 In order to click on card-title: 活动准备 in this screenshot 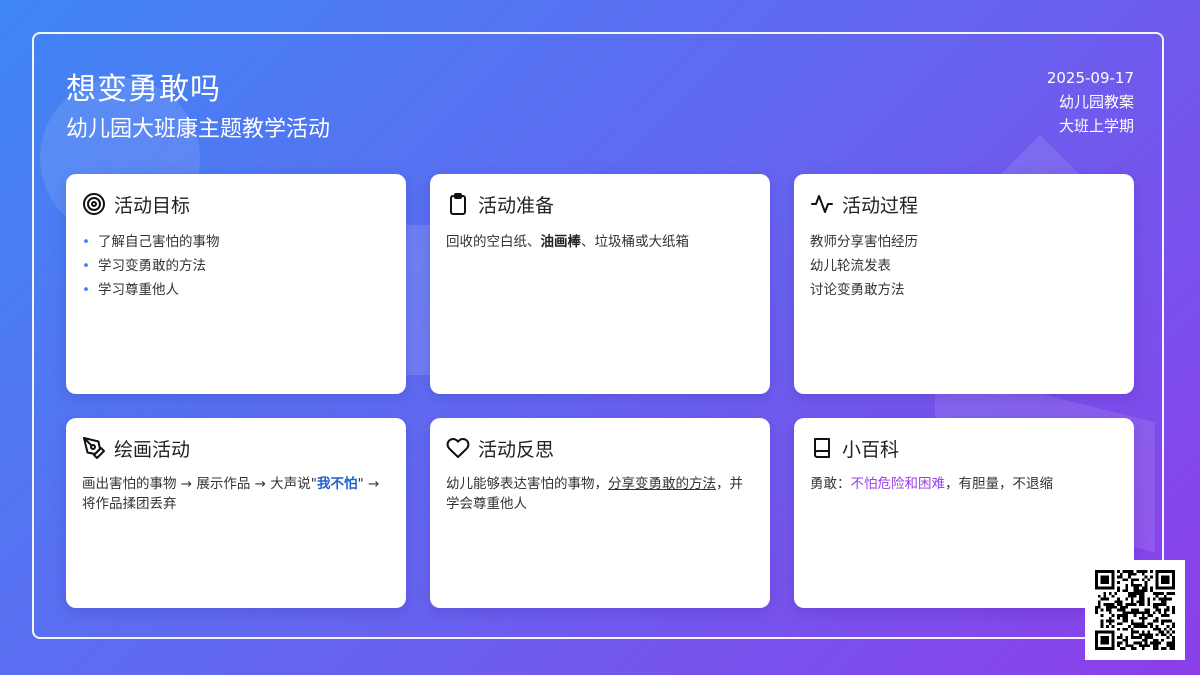, I will do `click(516, 205)`.